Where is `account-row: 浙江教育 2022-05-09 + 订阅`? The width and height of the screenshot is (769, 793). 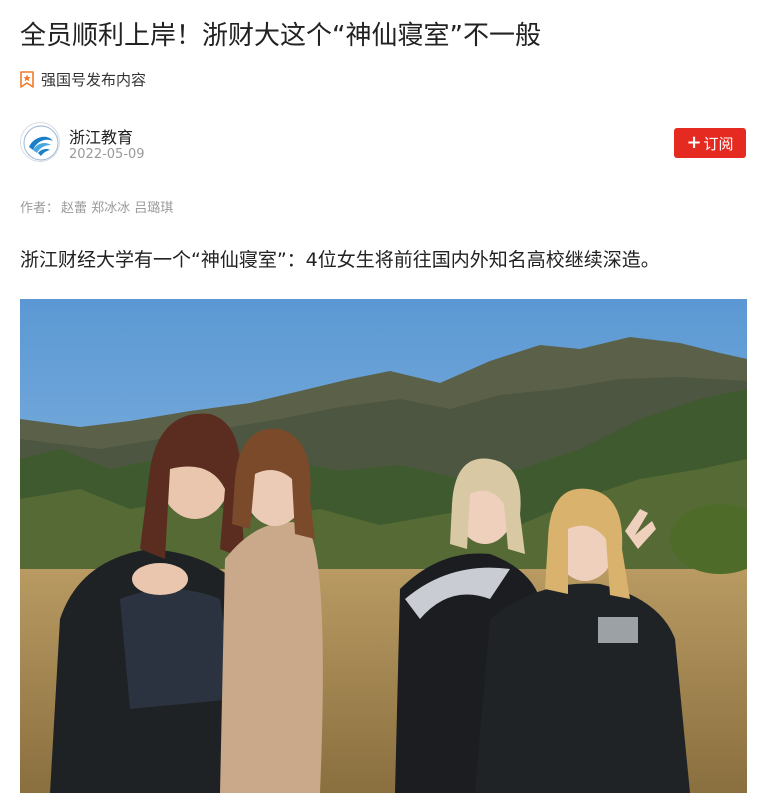
account-row: 浙江教育 2022-05-09 + 订阅 is located at coordinates (385, 143).